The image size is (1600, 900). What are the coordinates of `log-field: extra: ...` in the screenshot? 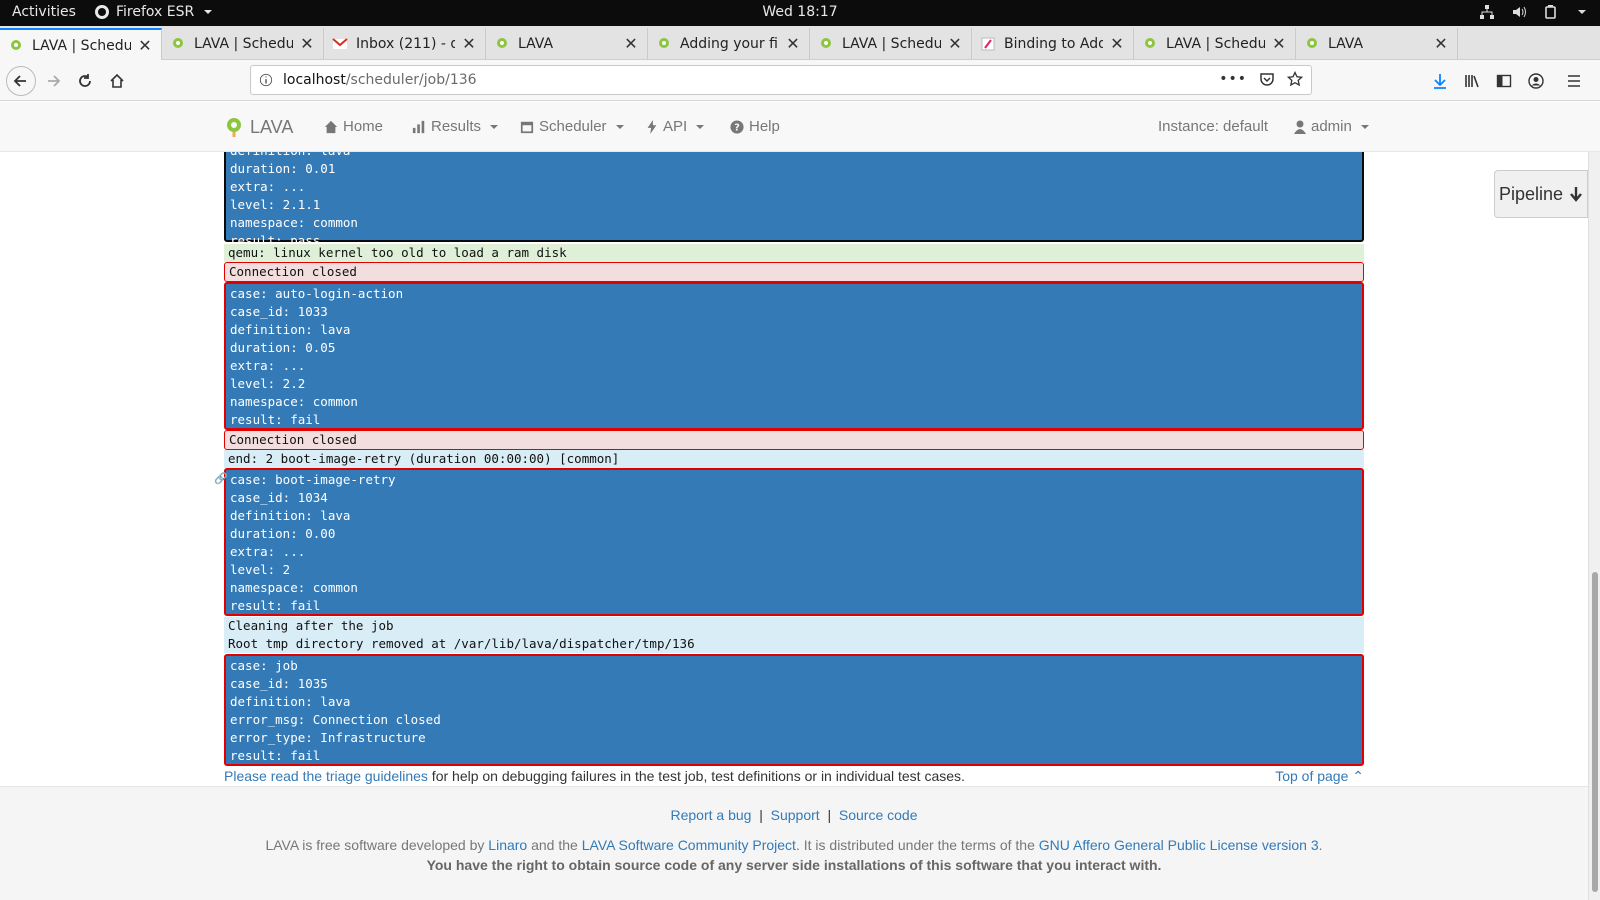 It's located at (268, 365).